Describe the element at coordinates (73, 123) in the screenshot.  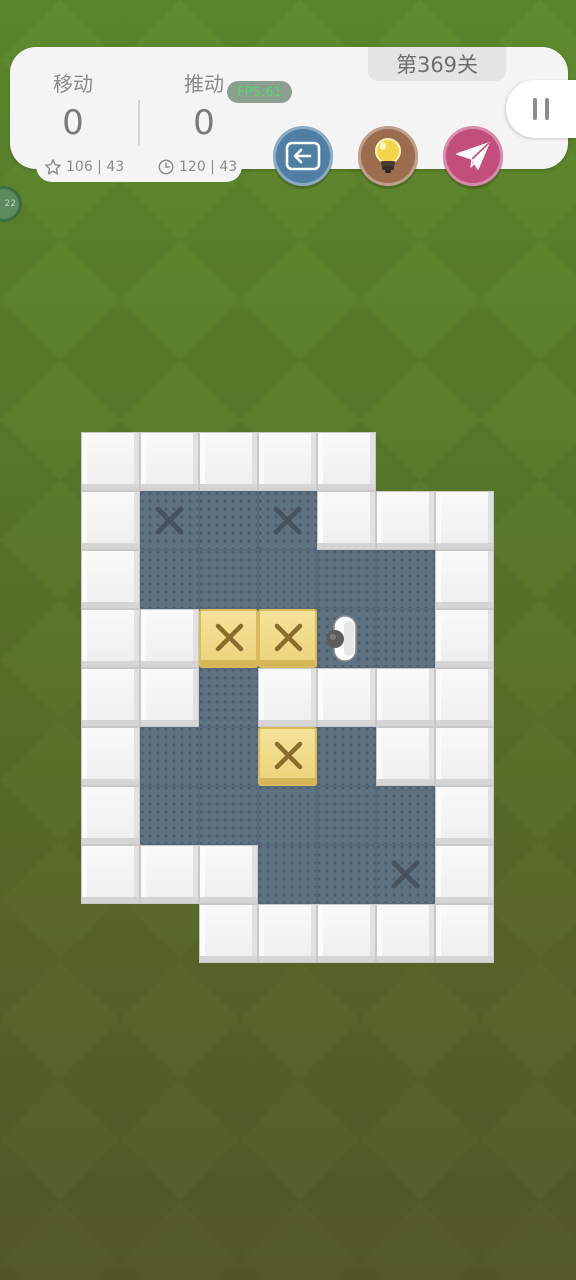
I see `moves-value: 0` at that location.